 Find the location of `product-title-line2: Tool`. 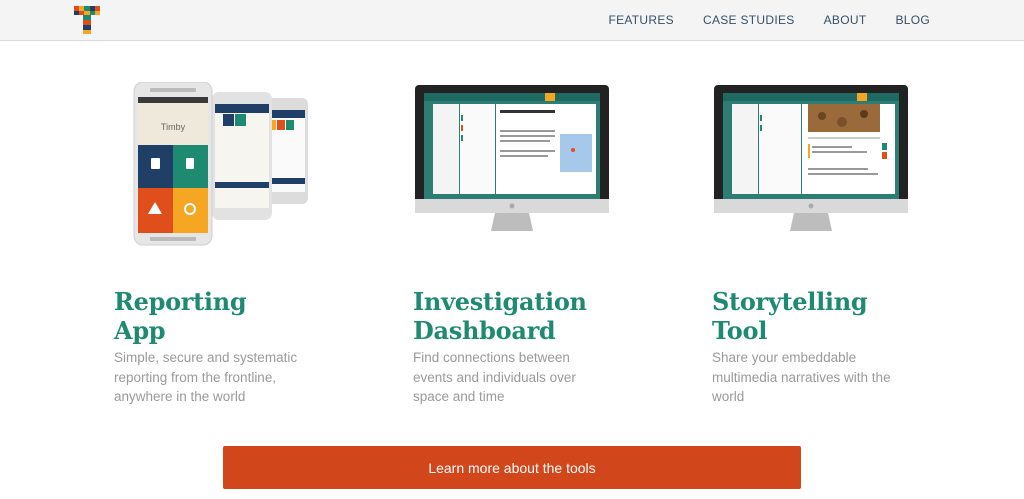

product-title-line2: Tool is located at coordinates (740, 330).